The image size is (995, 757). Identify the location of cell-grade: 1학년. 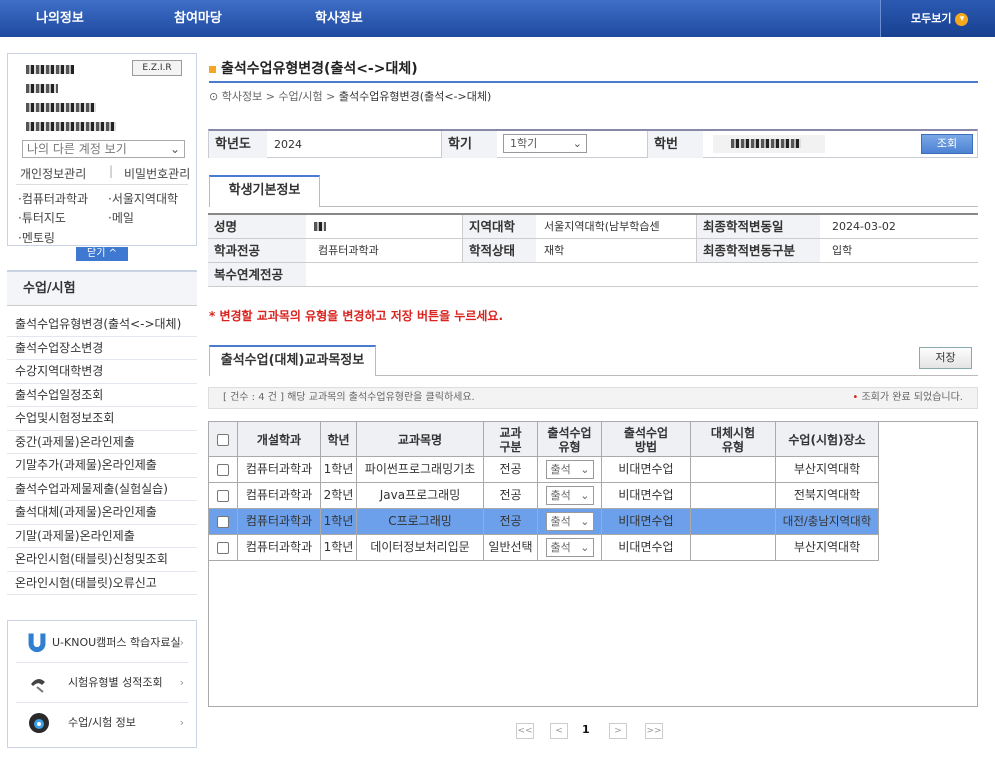
(339, 469).